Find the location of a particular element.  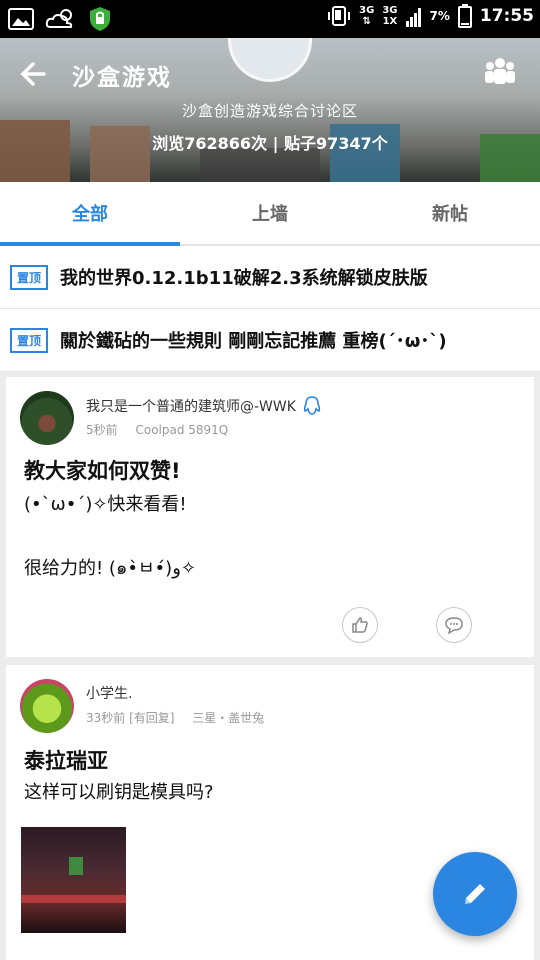

post-author: 我只是一个普通的建筑师@-WWK is located at coordinates (204, 406).